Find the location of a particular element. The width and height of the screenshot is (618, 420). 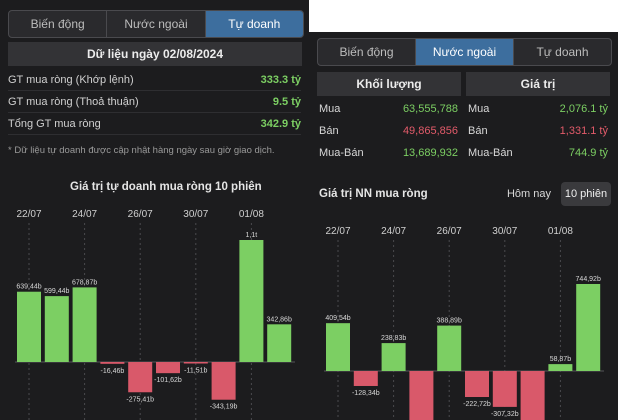

row-total-net-buy: Tổng GT mua ròng 342.9 tỷ is located at coordinates (154, 124).